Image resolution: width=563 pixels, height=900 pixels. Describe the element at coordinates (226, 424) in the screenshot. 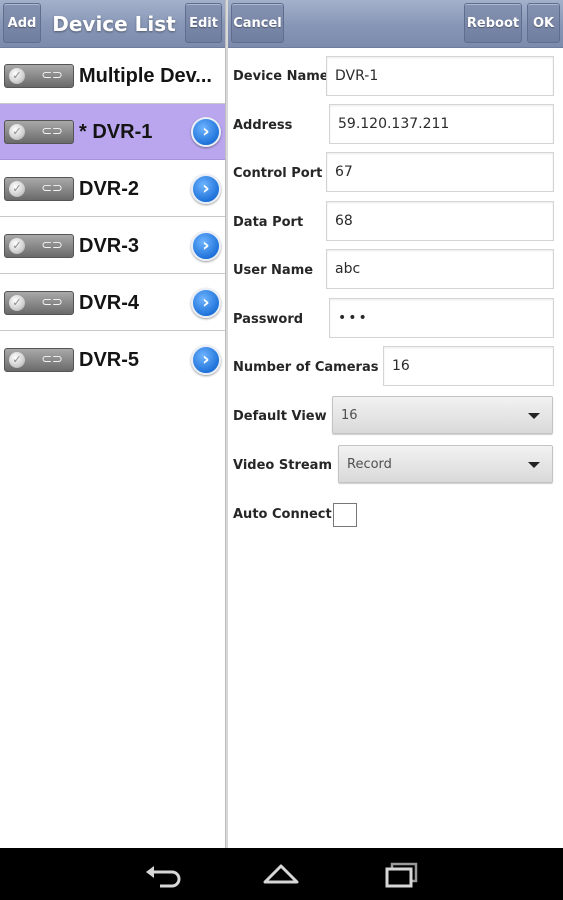

I see `pane-divider` at that location.